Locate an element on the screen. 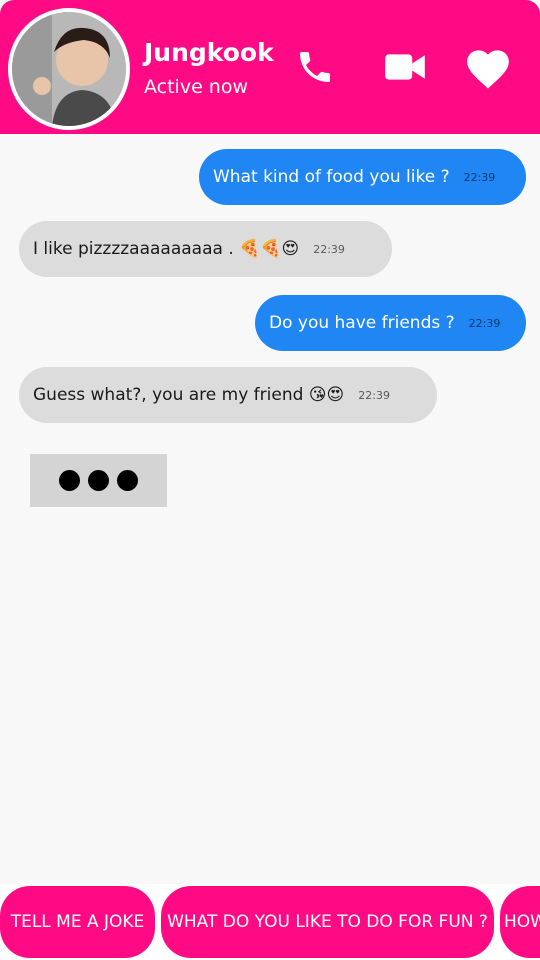 The height and width of the screenshot is (960, 540). typing-indicator is located at coordinates (98, 480).